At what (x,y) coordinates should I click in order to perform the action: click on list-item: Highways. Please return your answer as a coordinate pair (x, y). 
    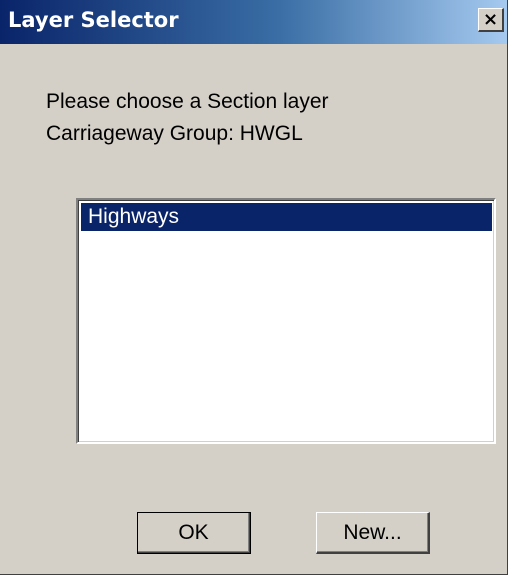
    Looking at the image, I should click on (286, 217).